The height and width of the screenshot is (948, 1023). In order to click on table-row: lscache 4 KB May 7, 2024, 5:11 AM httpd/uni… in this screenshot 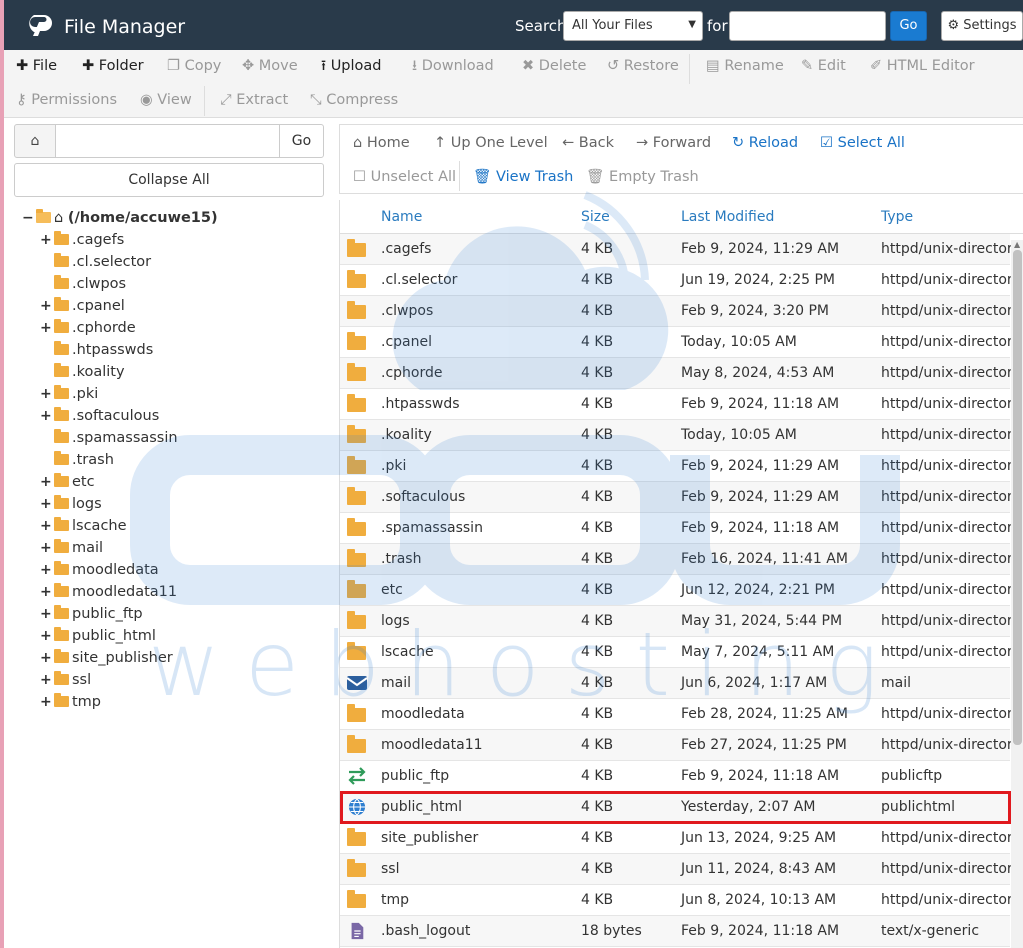, I will do `click(680, 652)`.